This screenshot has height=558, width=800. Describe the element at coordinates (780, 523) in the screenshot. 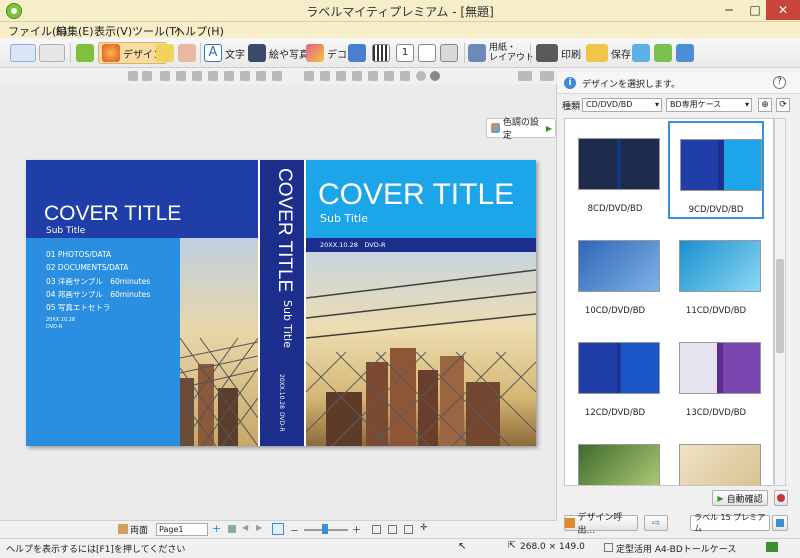

I see `product-info-button` at that location.